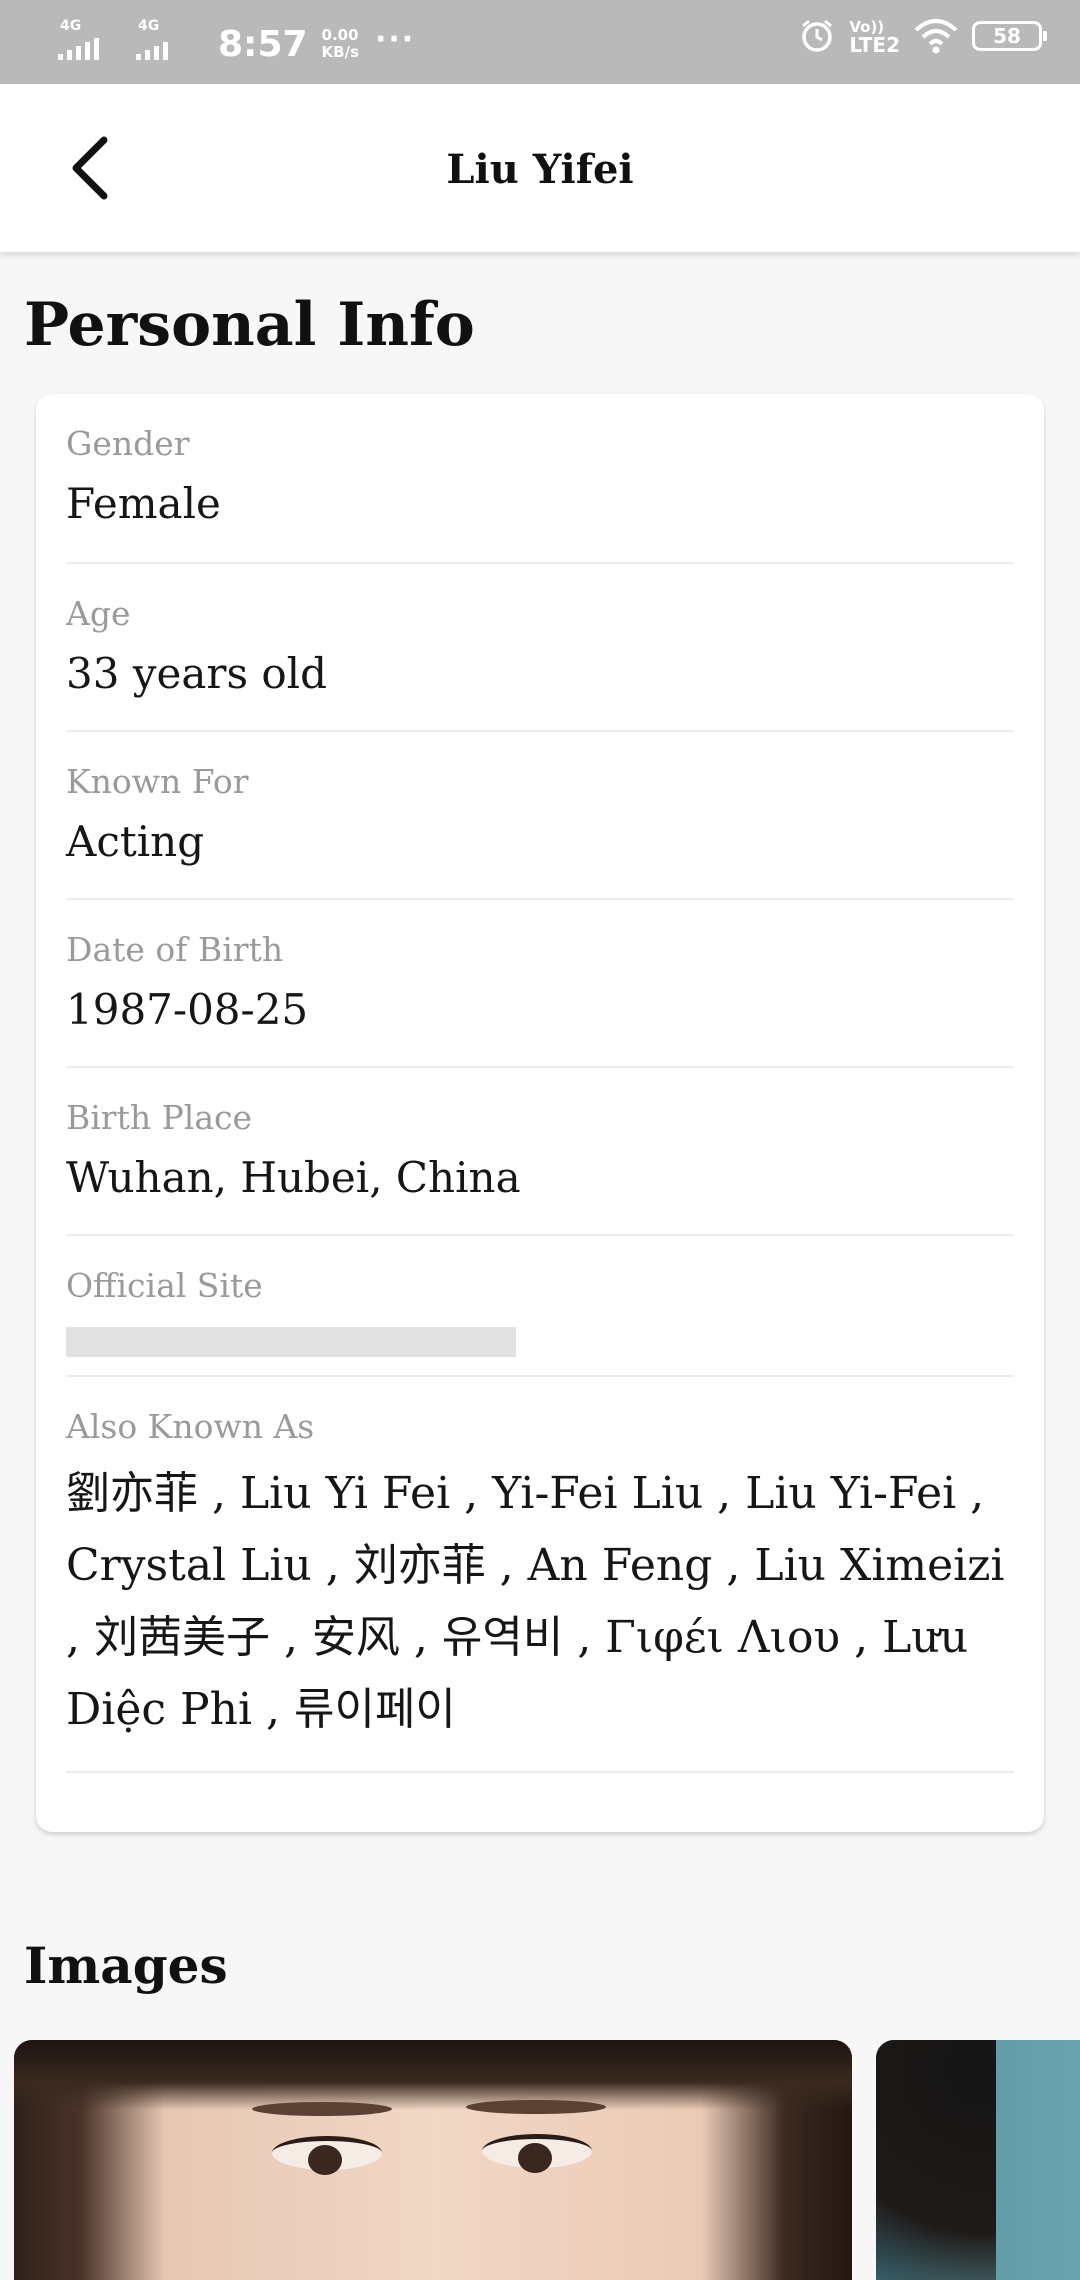  I want to click on gender-label: Gender, so click(128, 443).